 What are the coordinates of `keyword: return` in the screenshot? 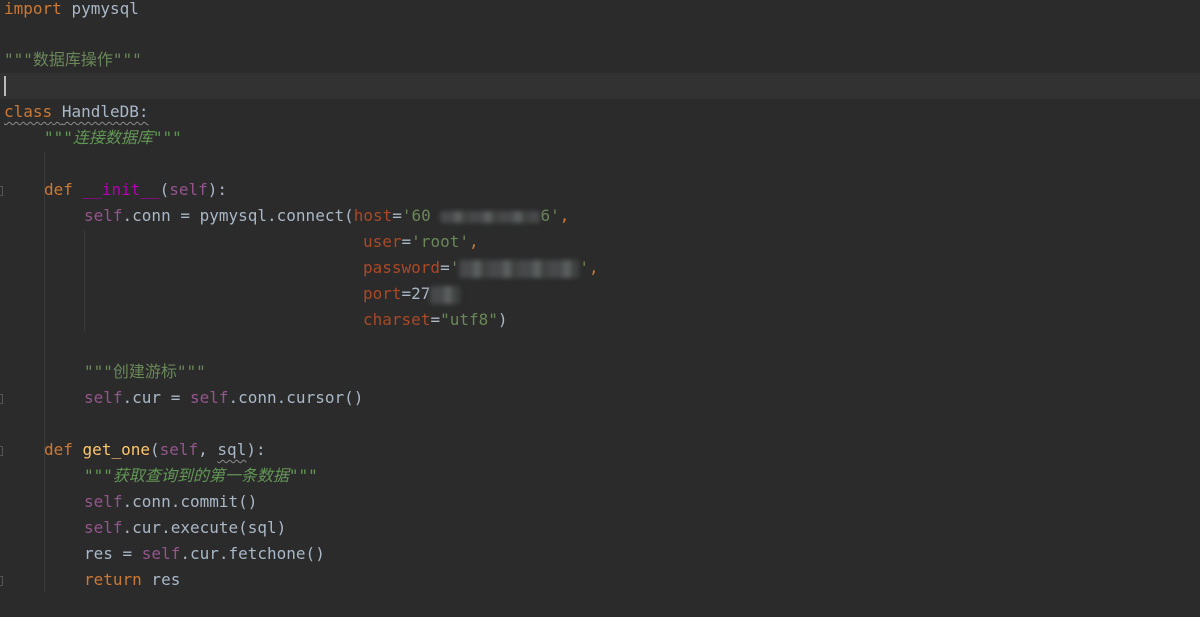 It's located at (113, 579).